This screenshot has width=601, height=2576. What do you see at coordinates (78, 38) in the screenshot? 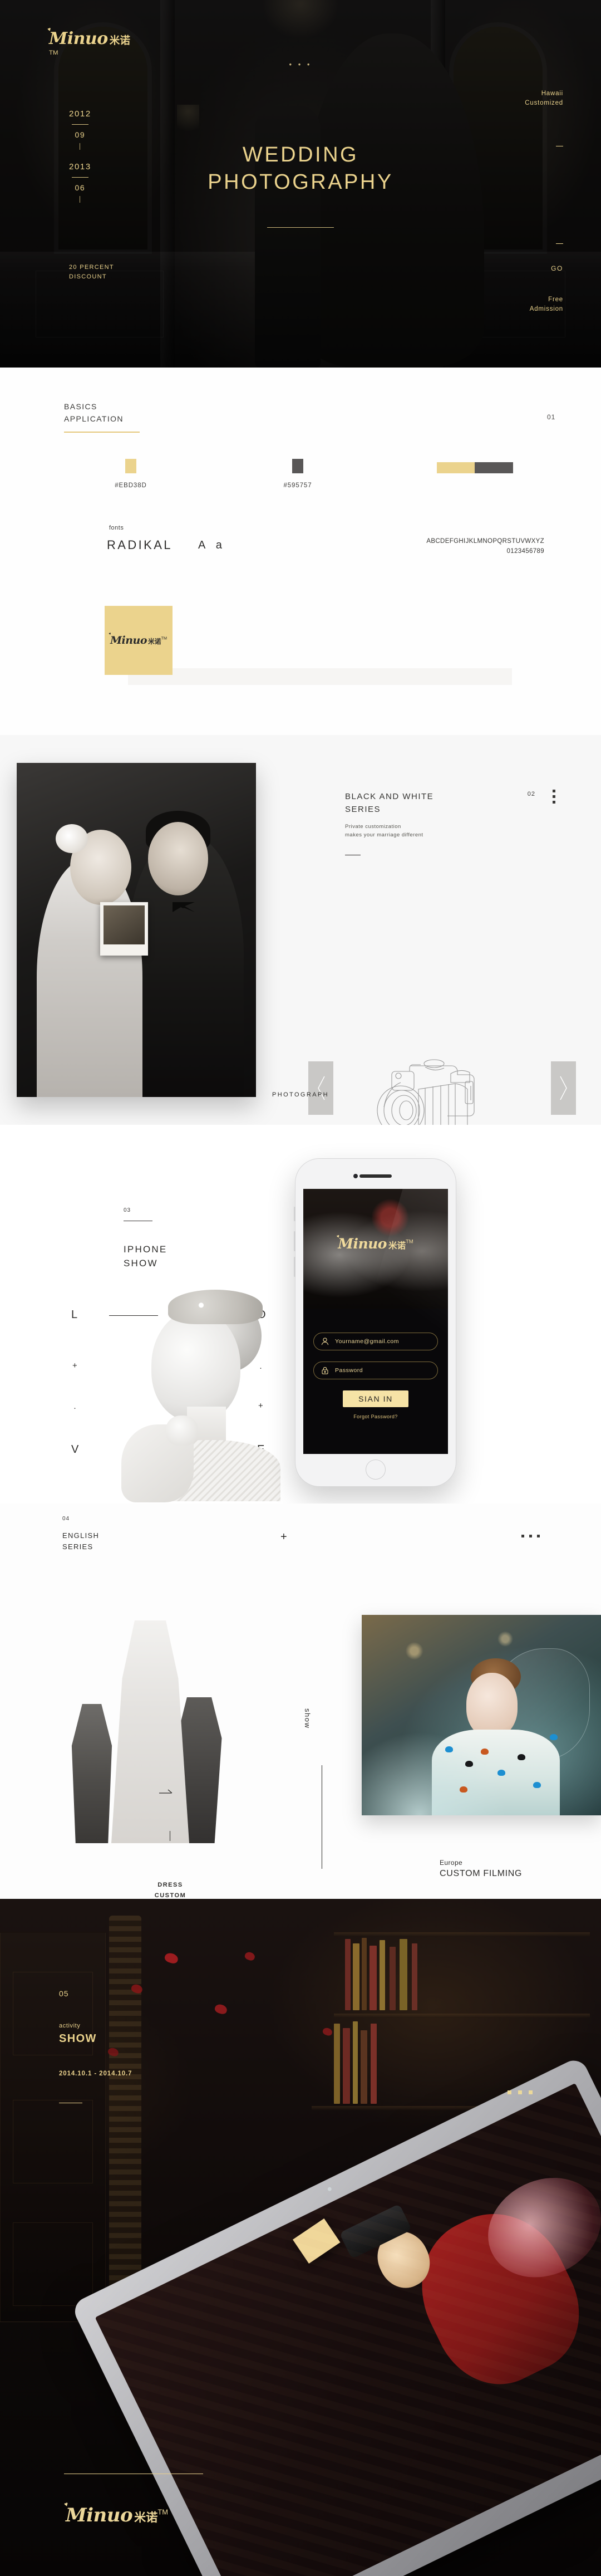
I see `logo-latin: Minuo` at bounding box center [78, 38].